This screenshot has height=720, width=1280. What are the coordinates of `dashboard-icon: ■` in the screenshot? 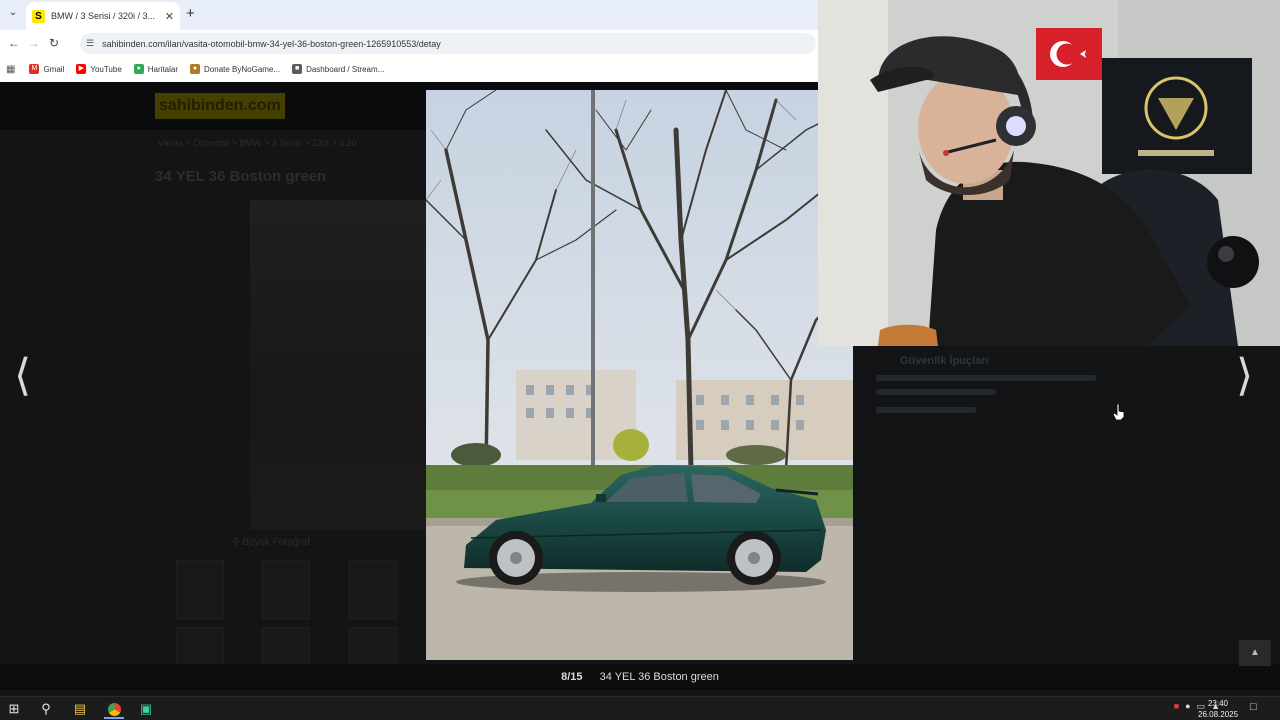 It's located at (297, 69).